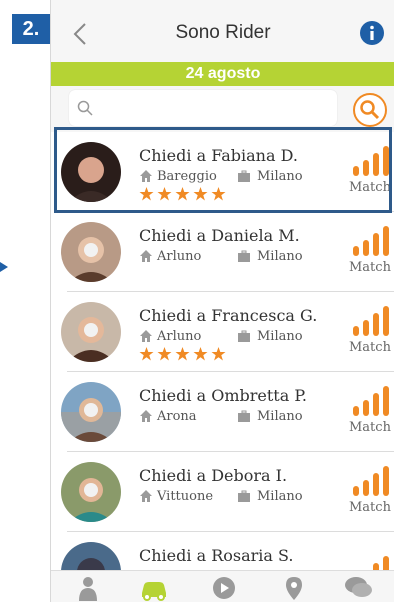 The height and width of the screenshot is (602, 394). What do you see at coordinates (370, 110) in the screenshot?
I see `search-button` at bounding box center [370, 110].